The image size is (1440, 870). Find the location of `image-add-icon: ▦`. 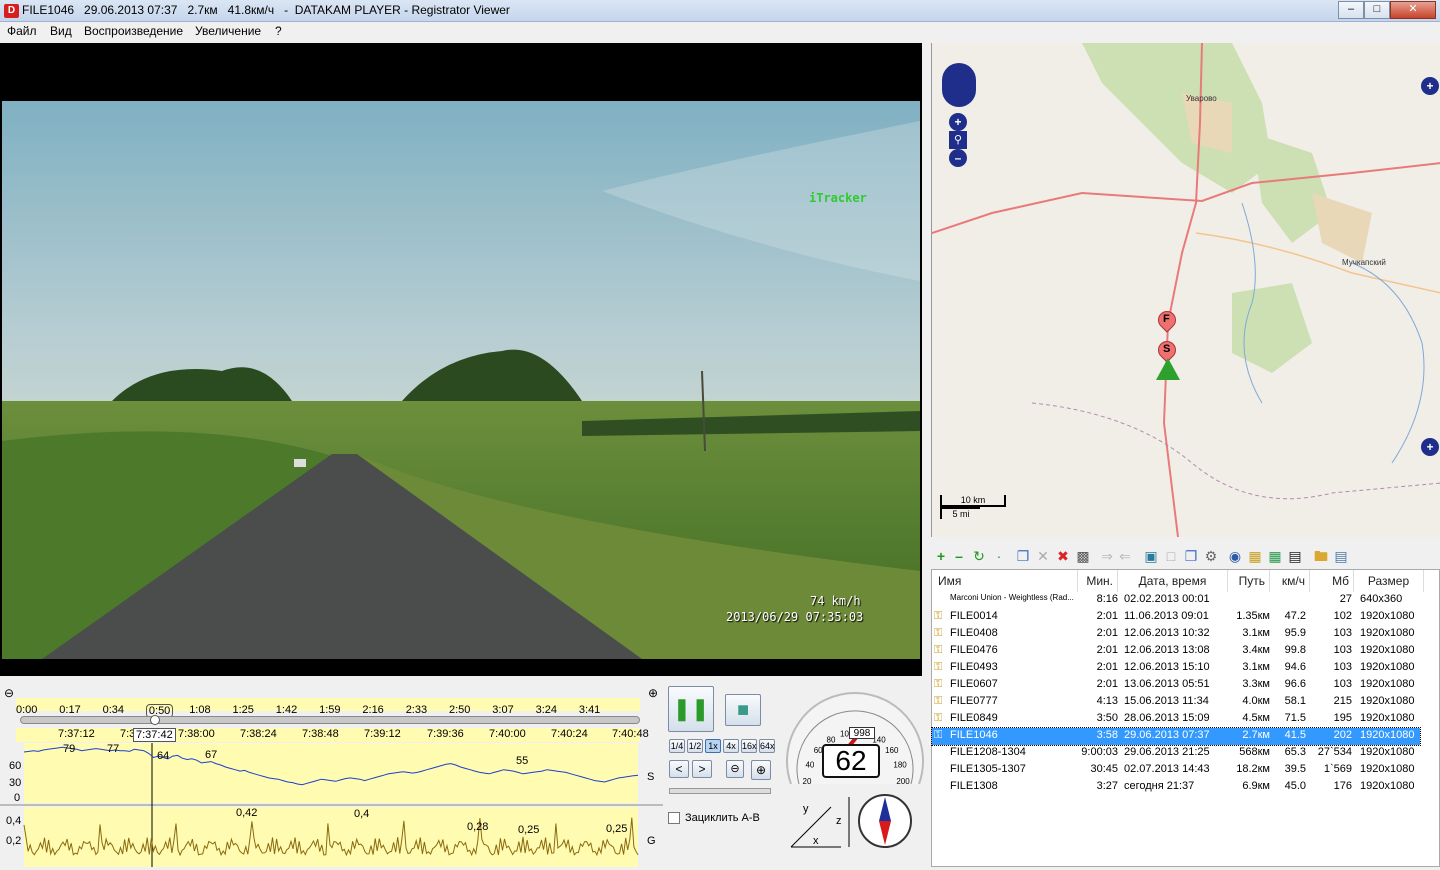

image-add-icon: ▦ is located at coordinates (1275, 556).